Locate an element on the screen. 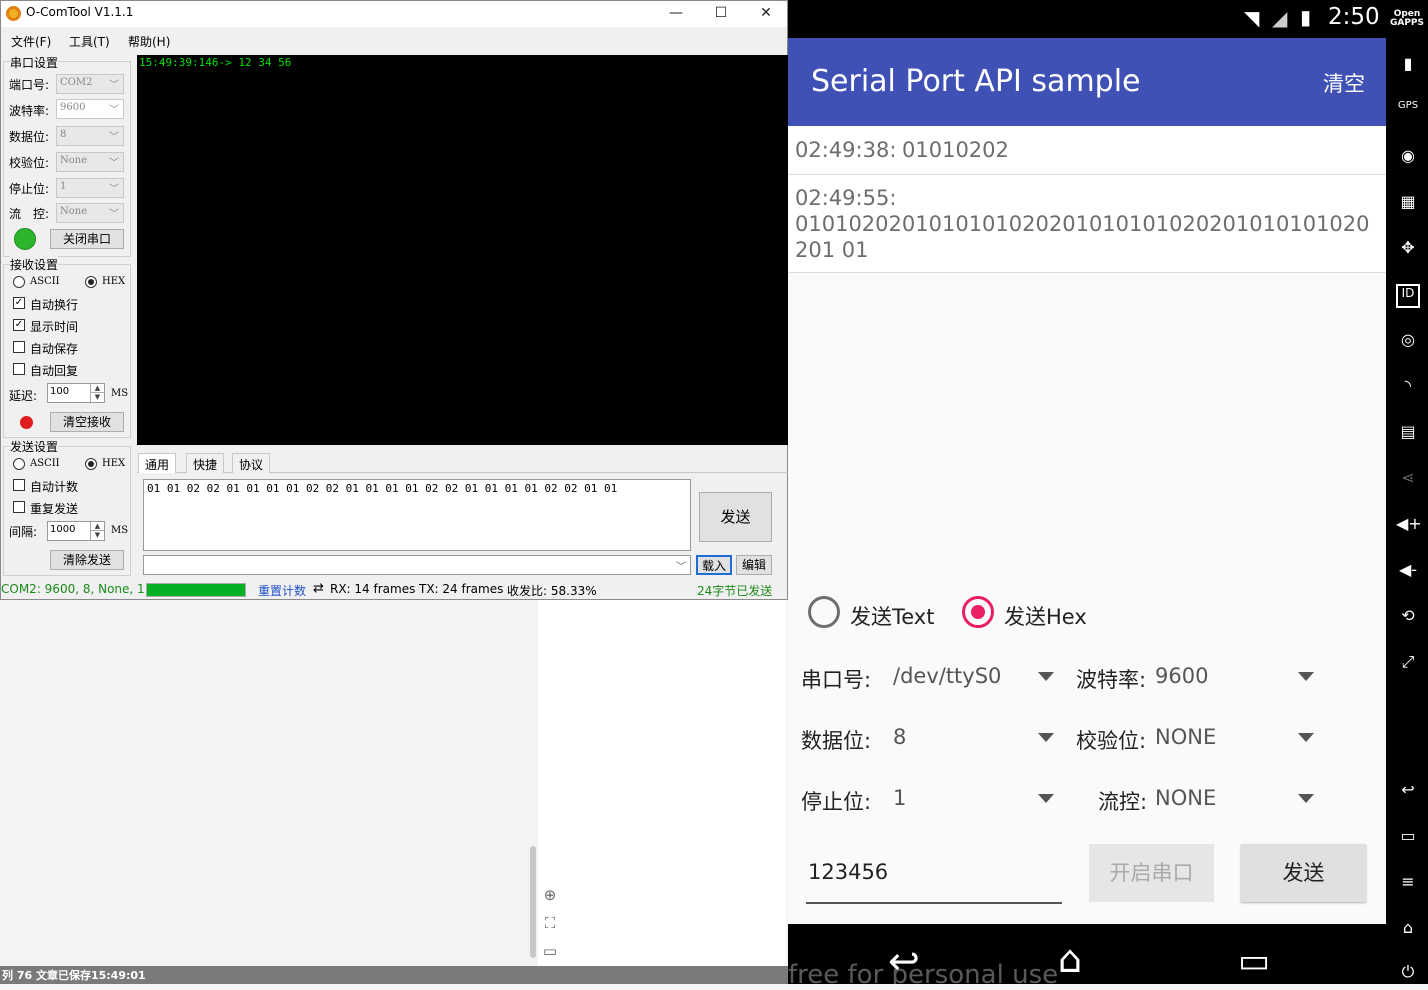 This screenshot has height=990, width=1428. delay-value: 100 is located at coordinates (60, 391).